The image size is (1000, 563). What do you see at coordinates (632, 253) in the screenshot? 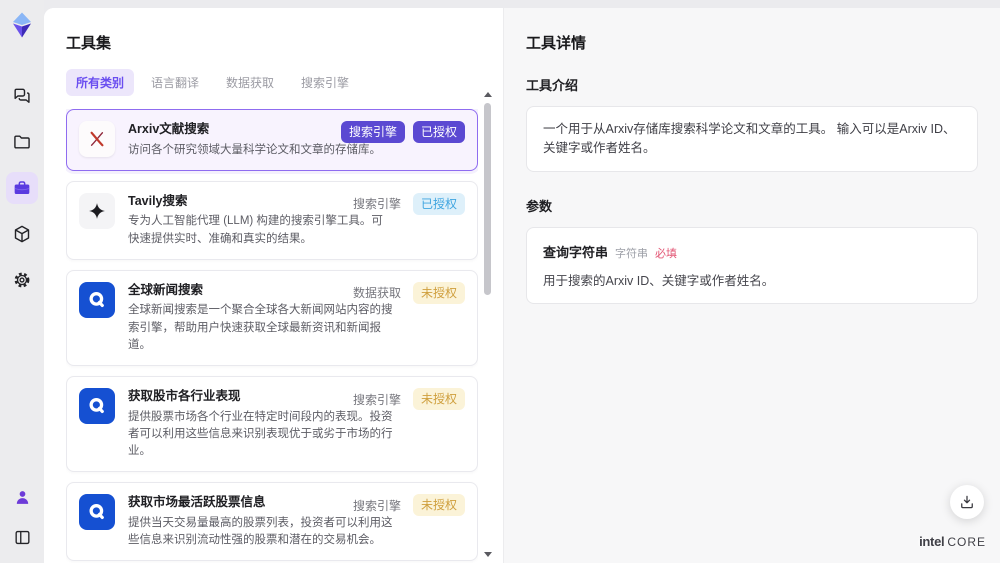
I see `parameter-type: 字符串` at bounding box center [632, 253].